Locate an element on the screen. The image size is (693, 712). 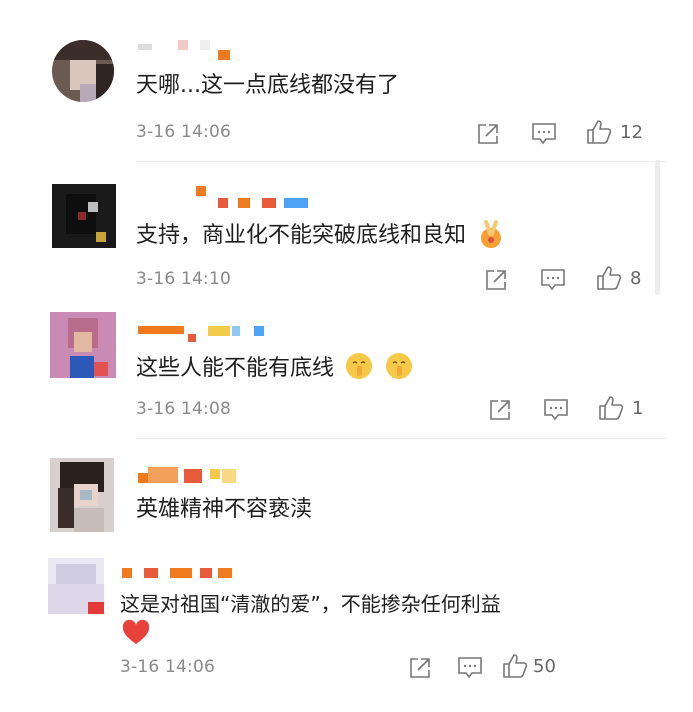
comment-text: 支持，商业化不能突破底线和良知 is located at coordinates (321, 234).